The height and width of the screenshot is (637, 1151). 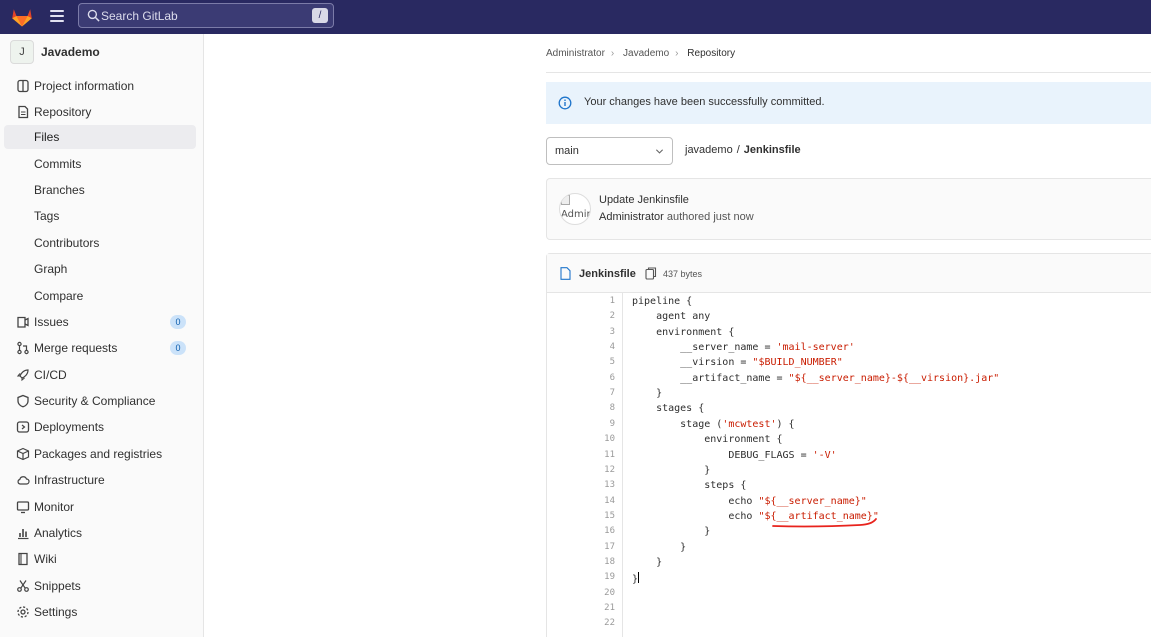 I want to click on sidebar-item-monitor: Monitor, so click(x=100, y=507).